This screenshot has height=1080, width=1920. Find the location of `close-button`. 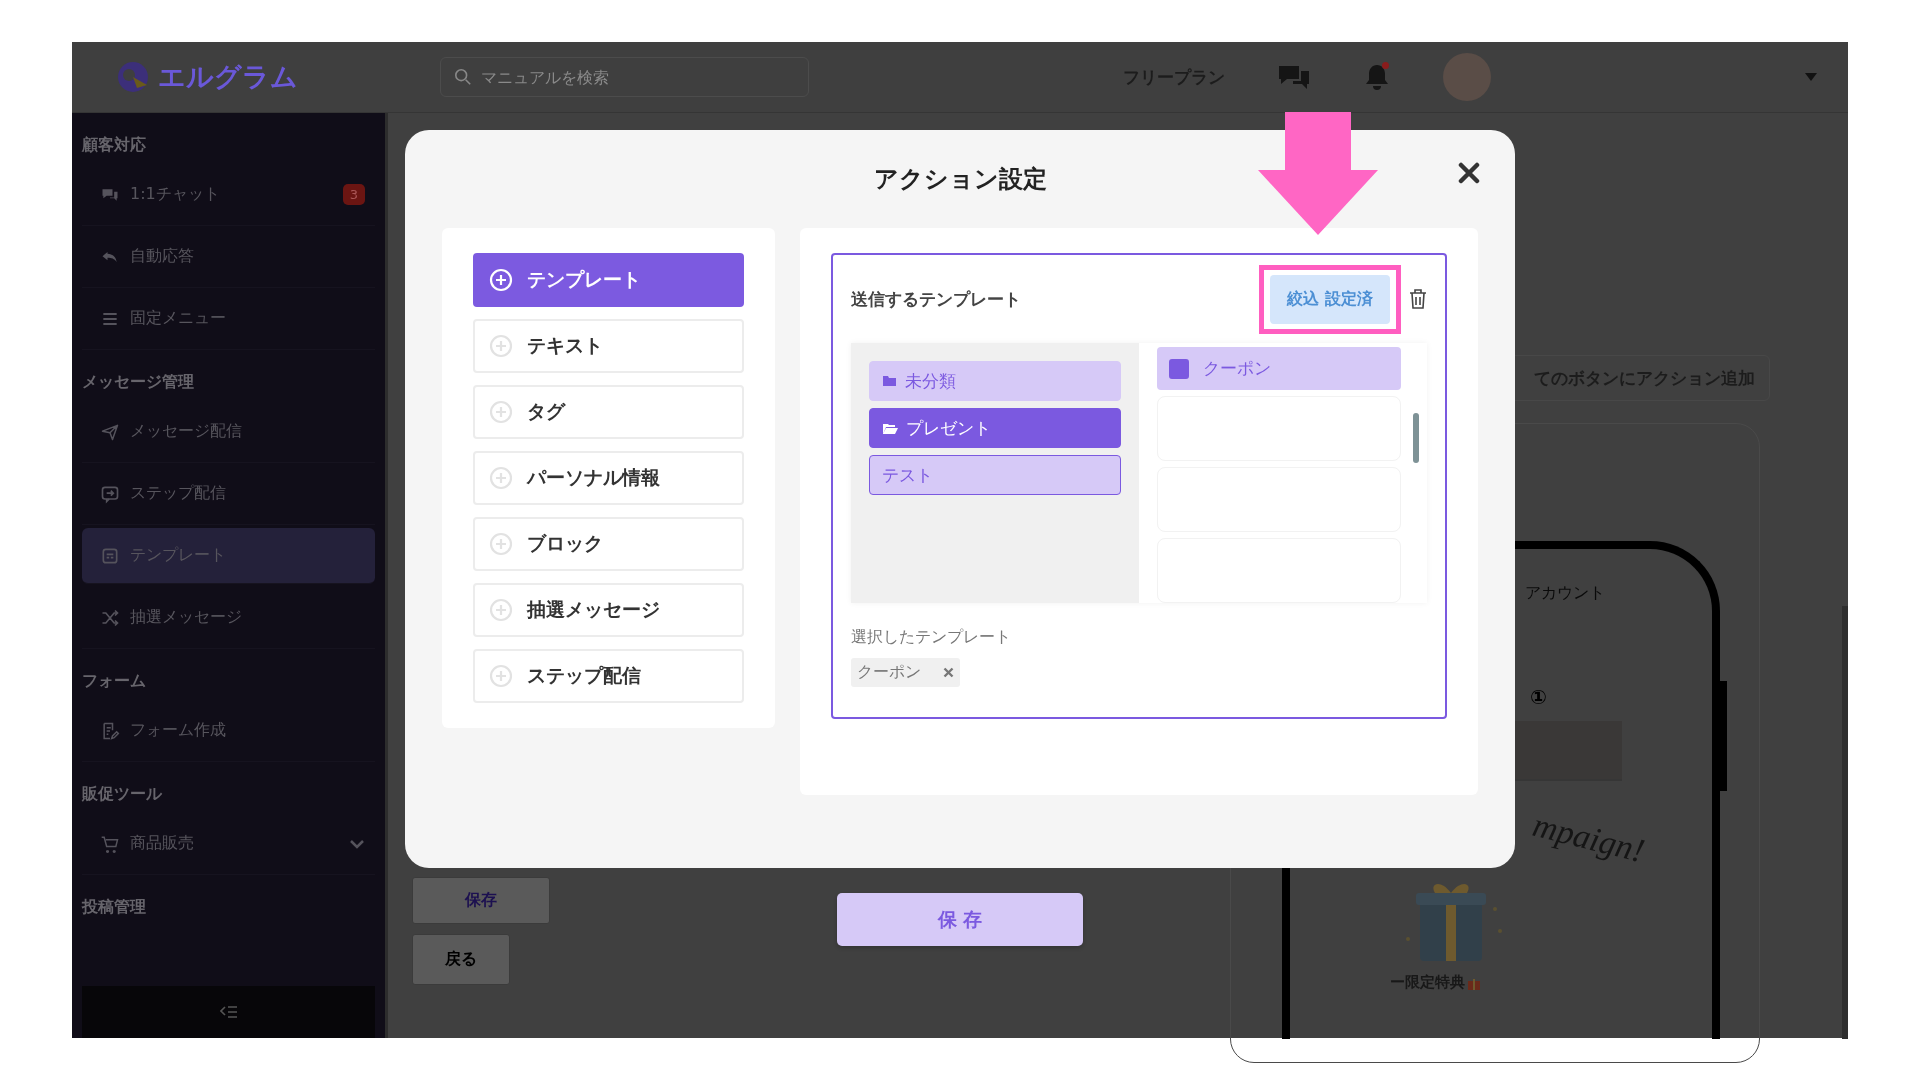

close-button is located at coordinates (1469, 173).